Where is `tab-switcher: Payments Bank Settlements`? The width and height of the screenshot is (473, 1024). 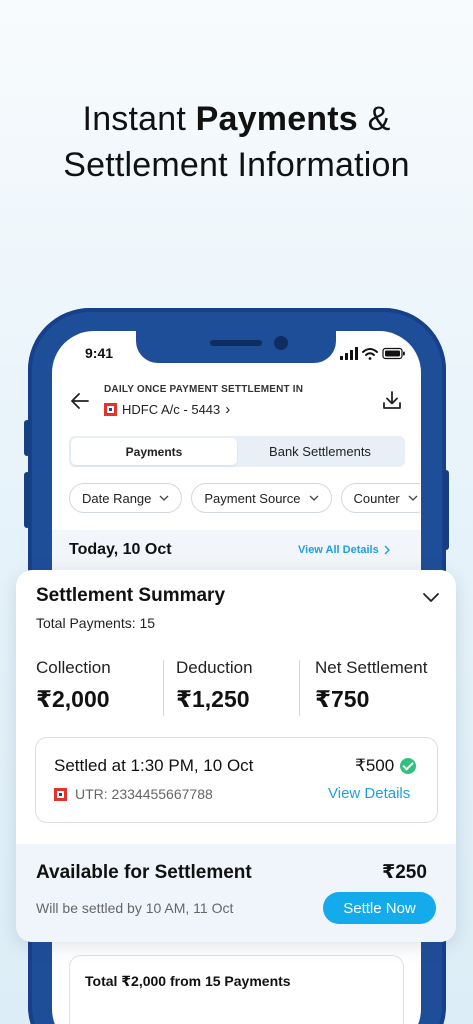 tab-switcher: Payments Bank Settlements is located at coordinates (237, 451).